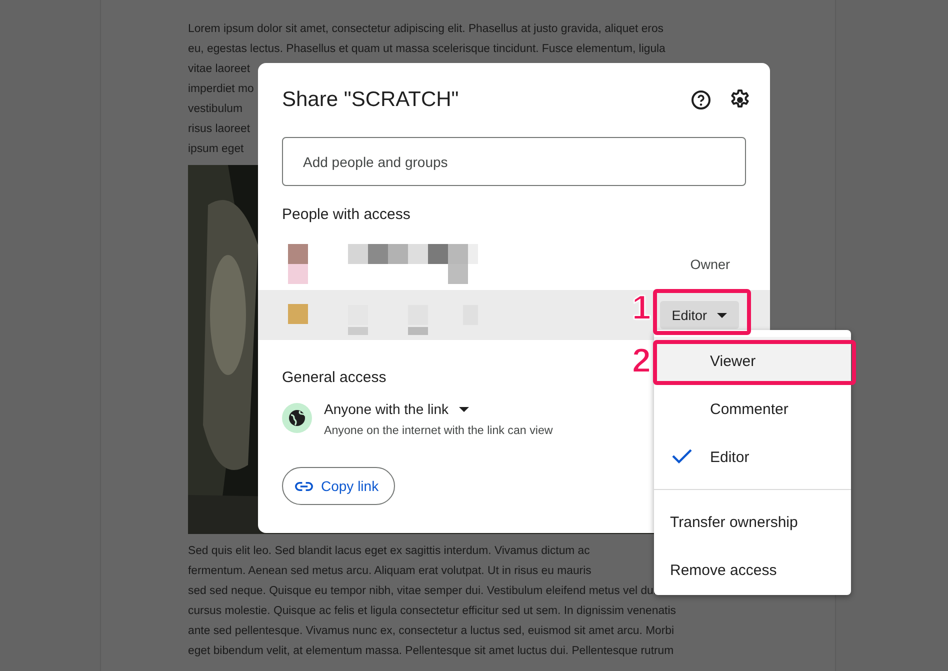  Describe the element at coordinates (346, 215) in the screenshot. I see `section-heading: People with access` at that location.